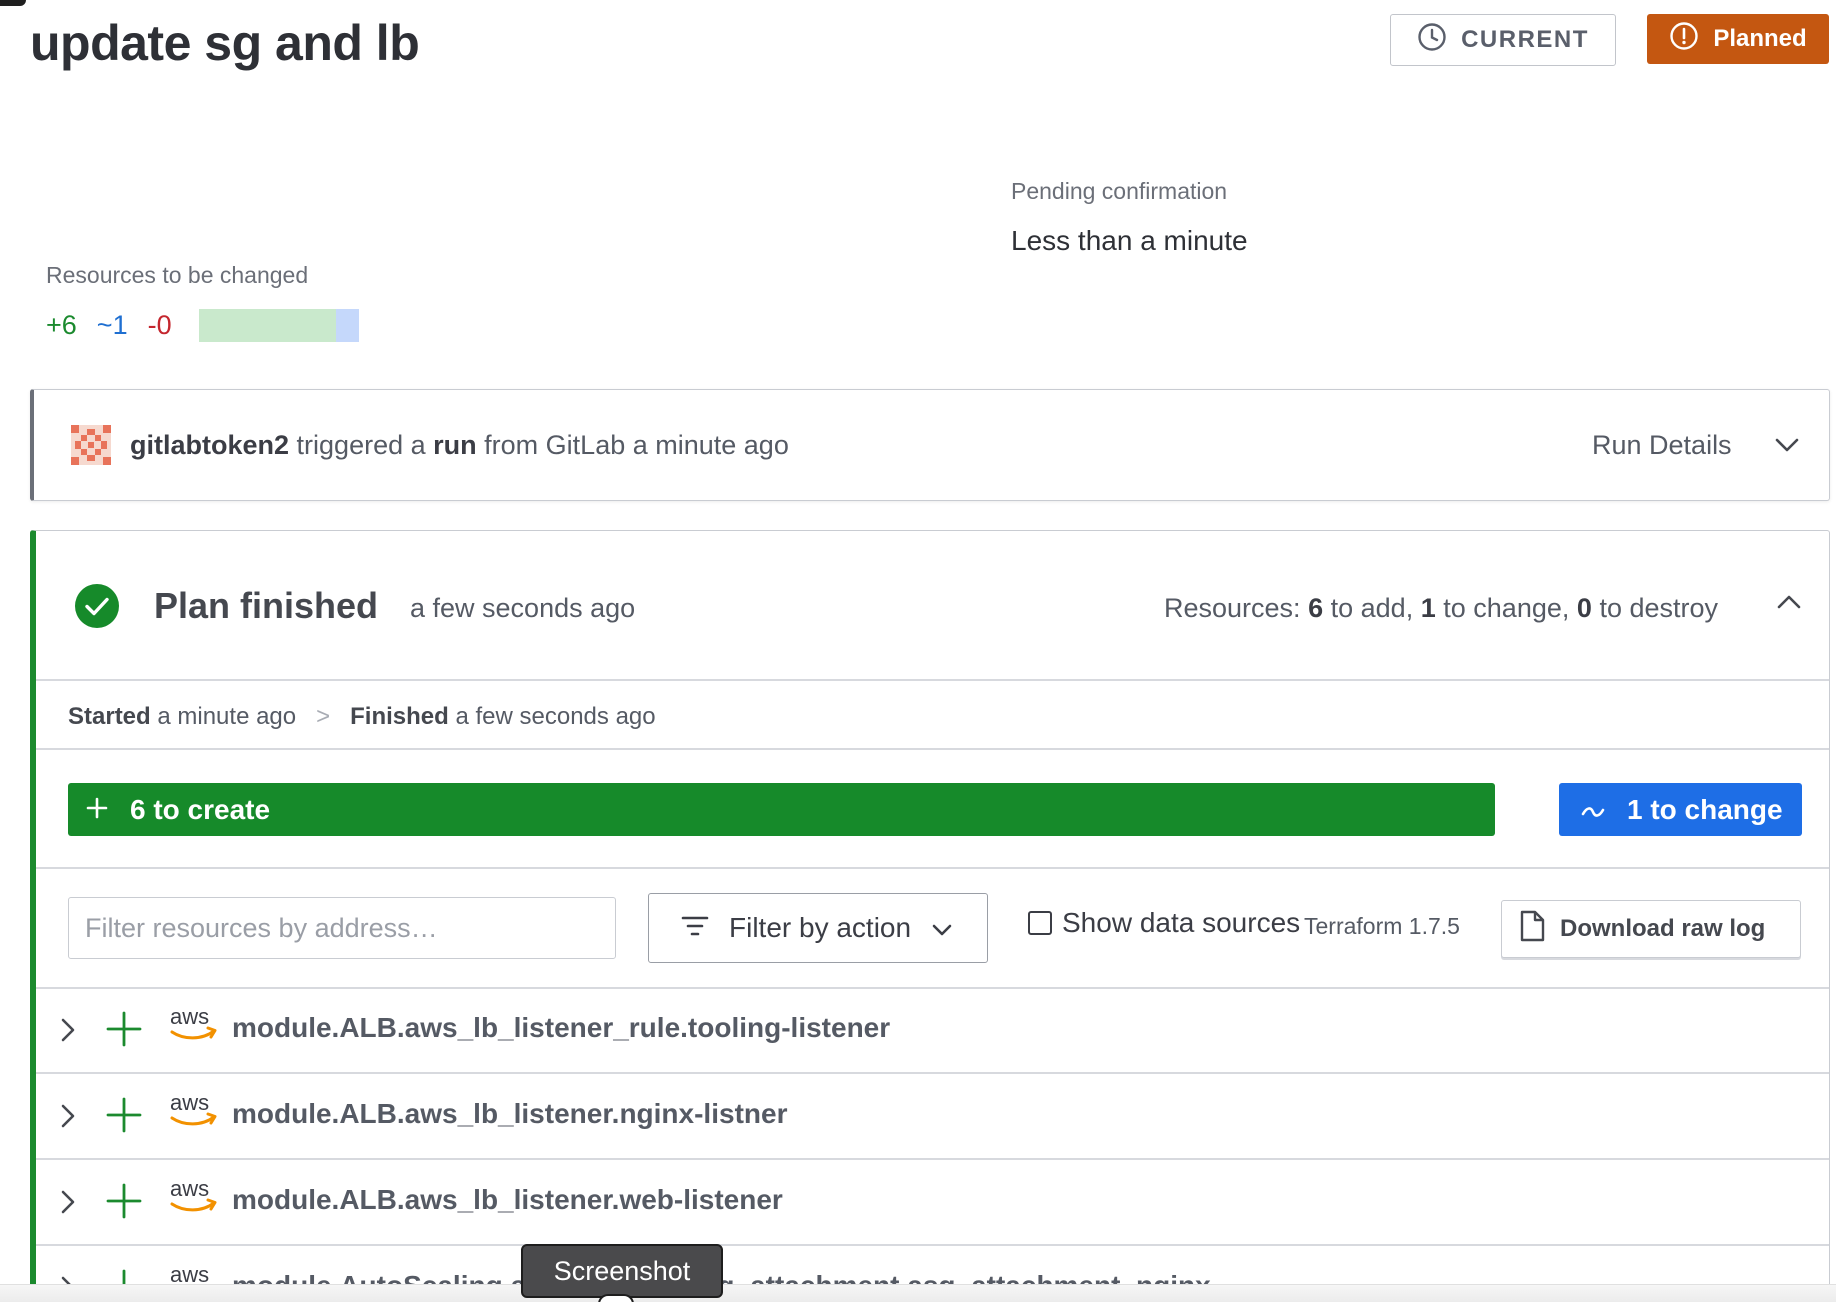 This screenshot has width=1836, height=1302. What do you see at coordinates (616, 1298) in the screenshot?
I see `tooltip-pointer` at bounding box center [616, 1298].